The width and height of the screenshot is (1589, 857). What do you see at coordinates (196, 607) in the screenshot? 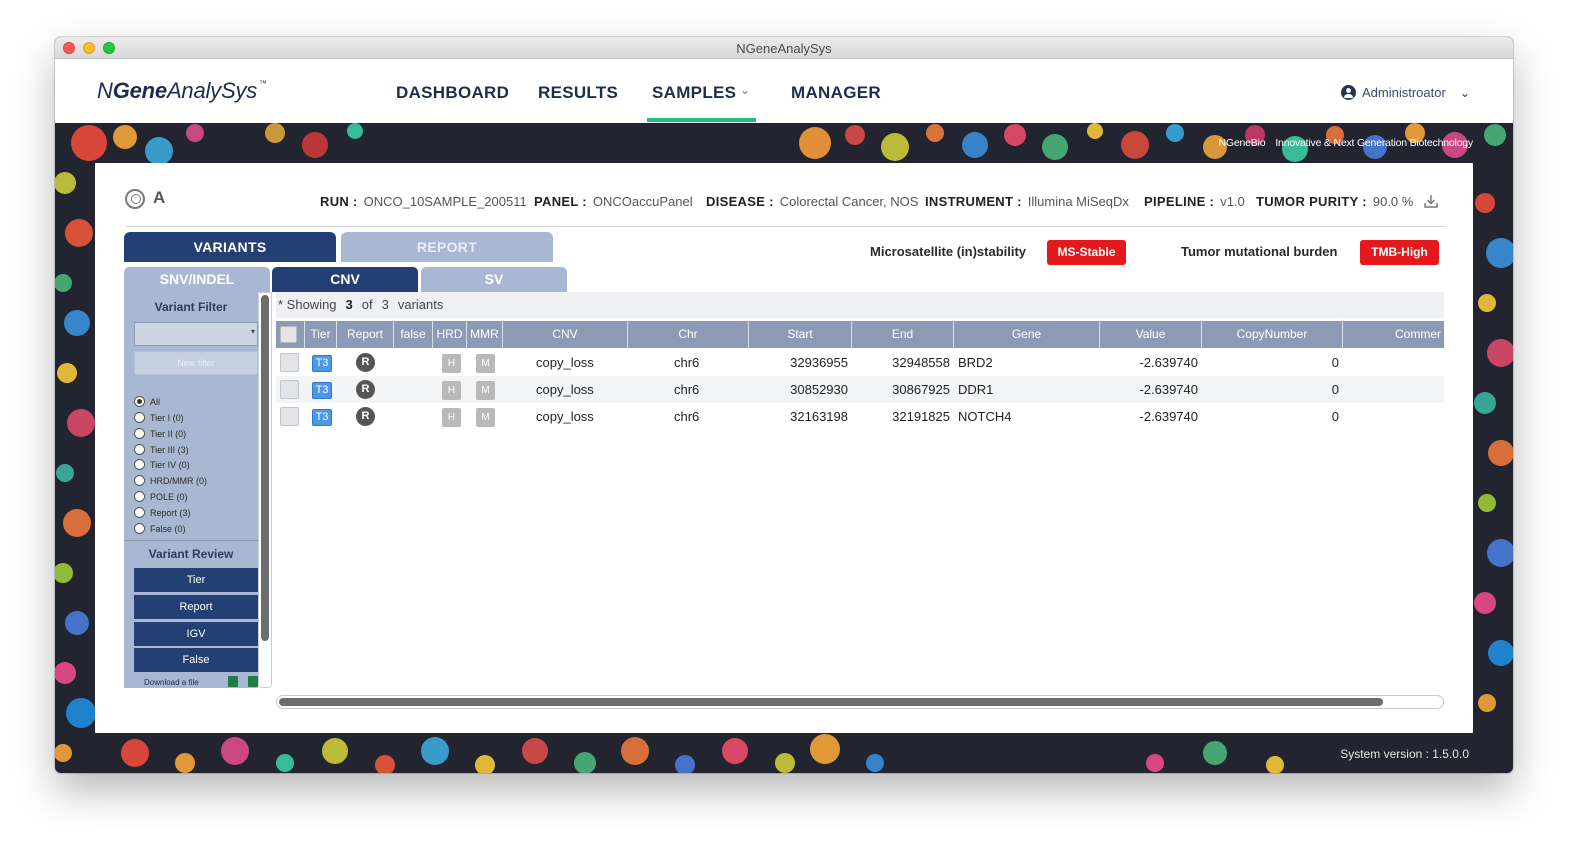
I see `review-report-button: Report` at bounding box center [196, 607].